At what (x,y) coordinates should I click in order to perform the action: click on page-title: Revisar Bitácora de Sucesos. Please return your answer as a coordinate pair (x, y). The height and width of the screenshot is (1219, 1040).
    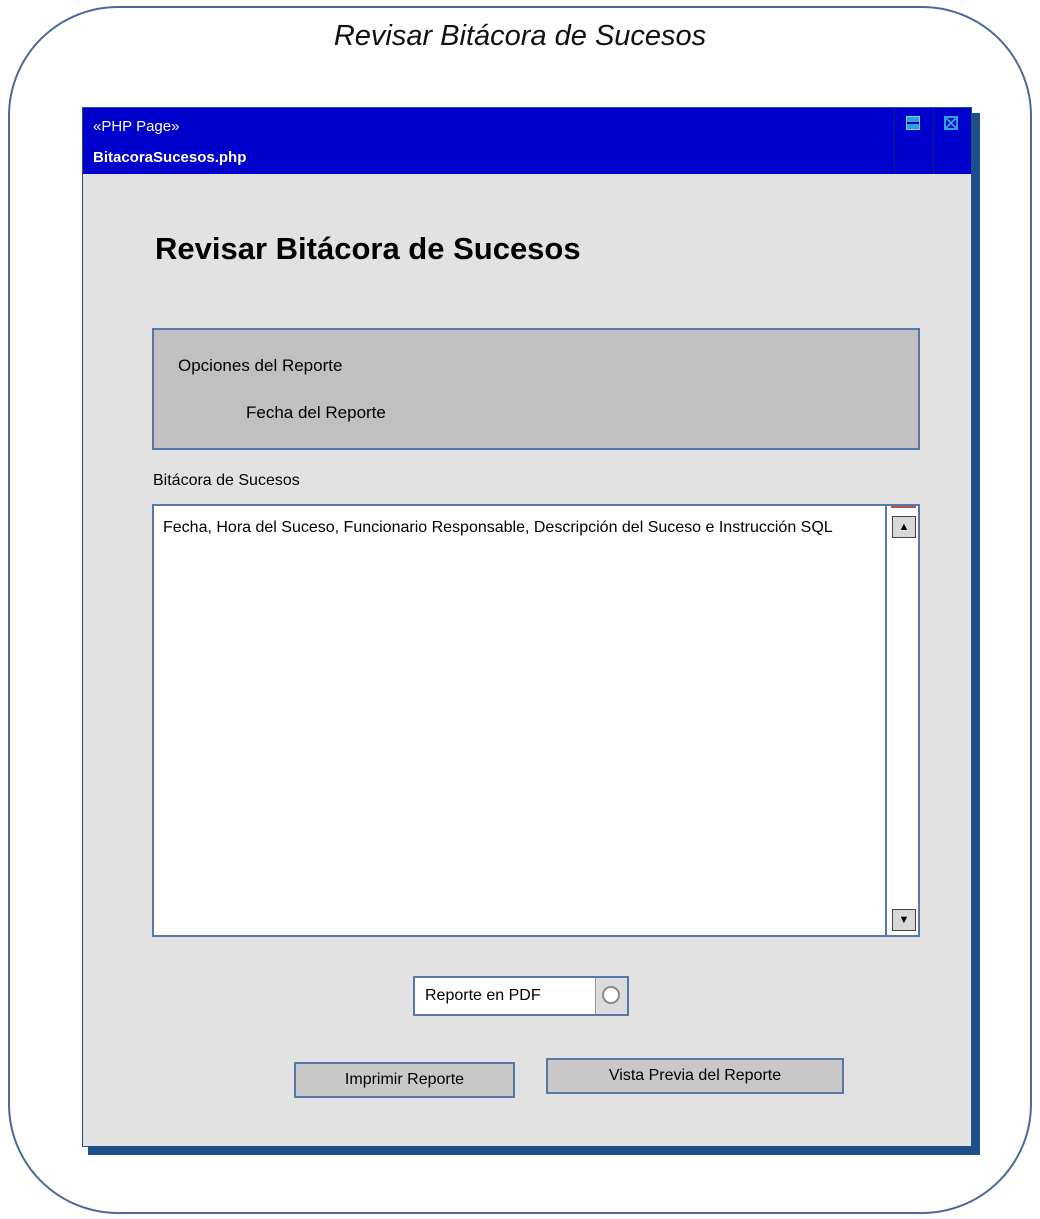
    Looking at the image, I should click on (368, 248).